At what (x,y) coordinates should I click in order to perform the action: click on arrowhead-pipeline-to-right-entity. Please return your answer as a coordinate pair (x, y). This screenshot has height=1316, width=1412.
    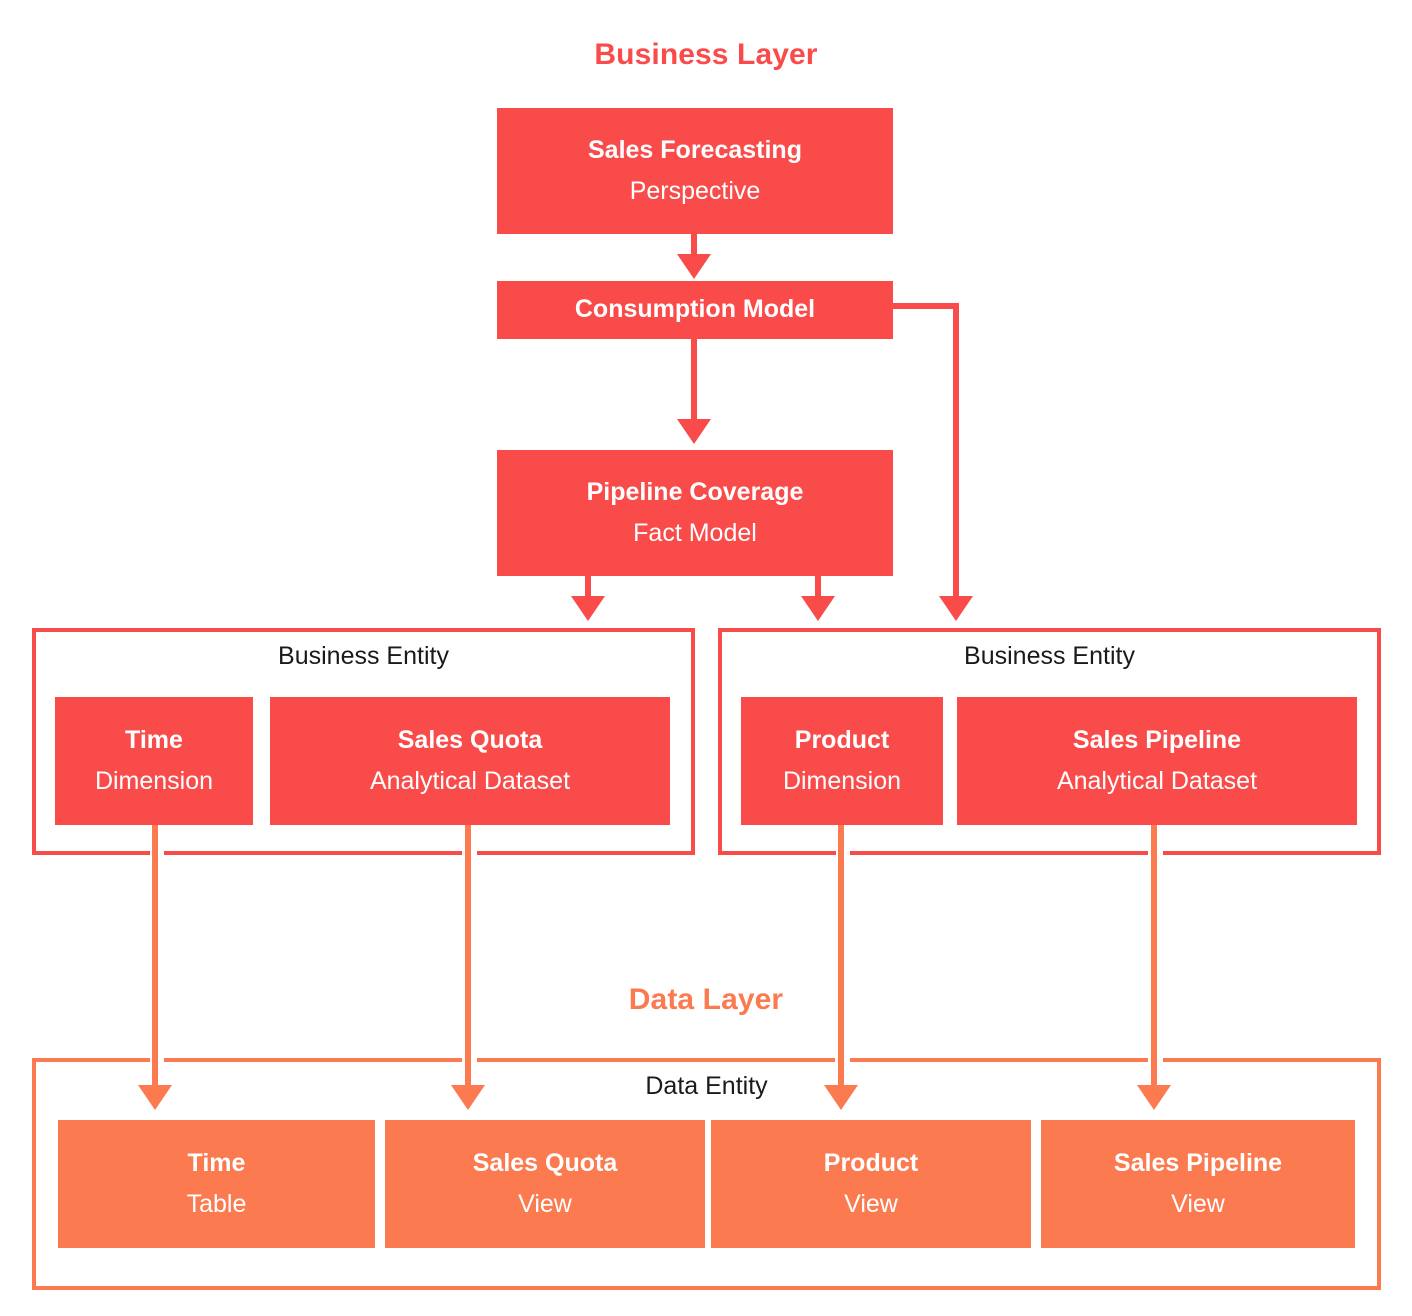
    Looking at the image, I should click on (818, 608).